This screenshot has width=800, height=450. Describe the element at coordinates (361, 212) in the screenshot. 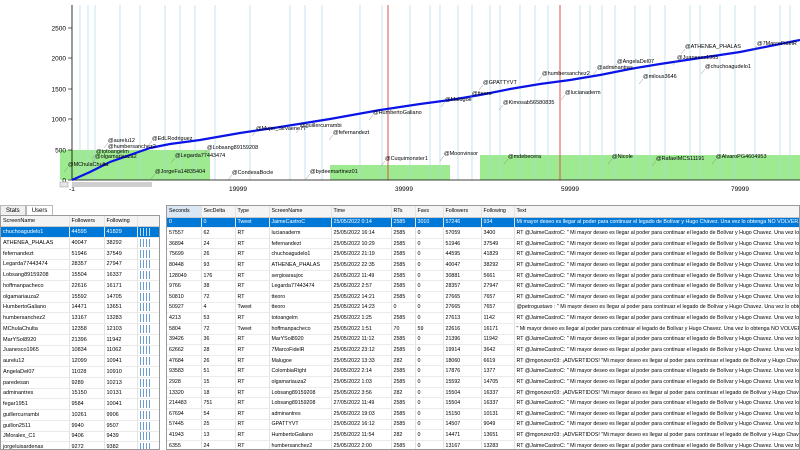

I see `column-header-time: Time` at that location.